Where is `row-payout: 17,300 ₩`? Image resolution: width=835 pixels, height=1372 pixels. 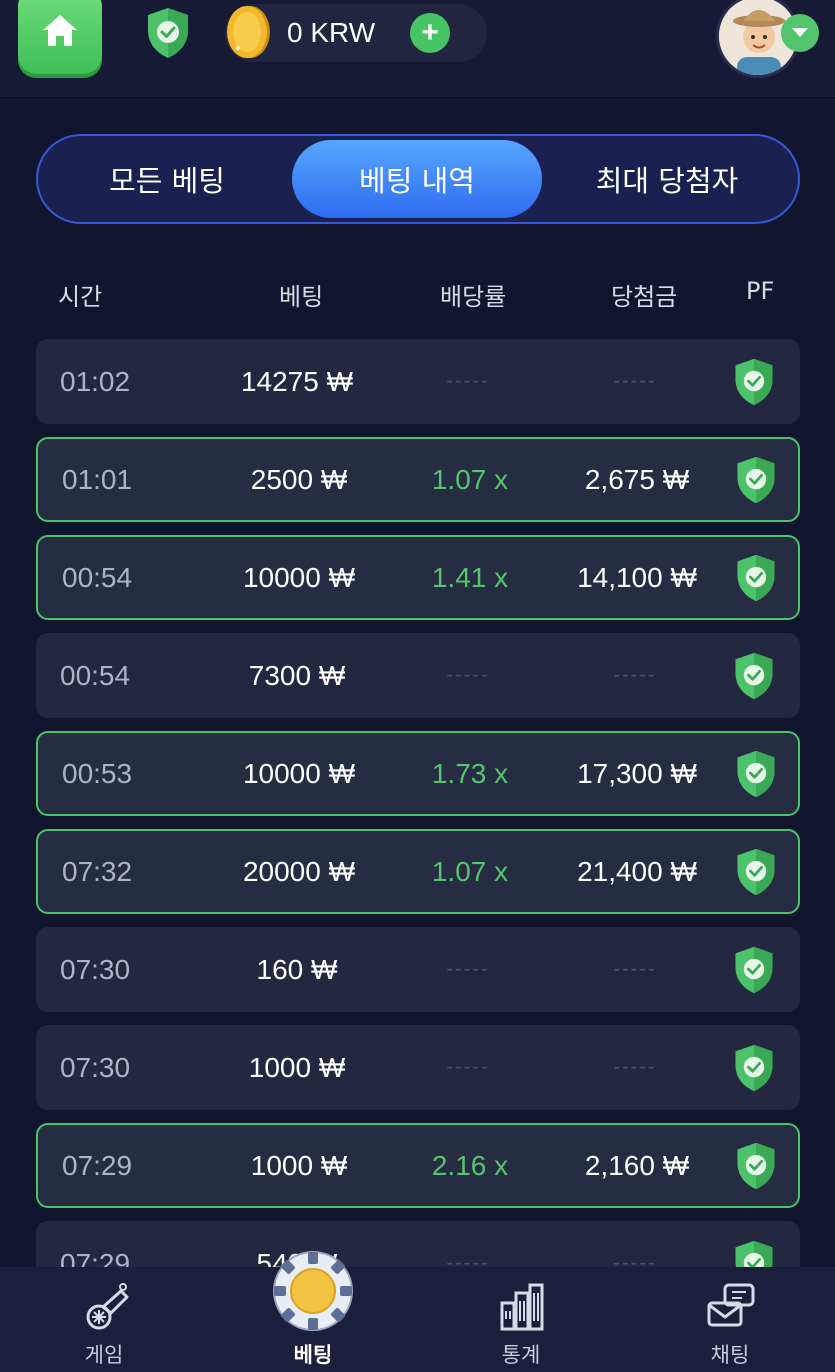
row-payout: 17,300 ₩ is located at coordinates (637, 773).